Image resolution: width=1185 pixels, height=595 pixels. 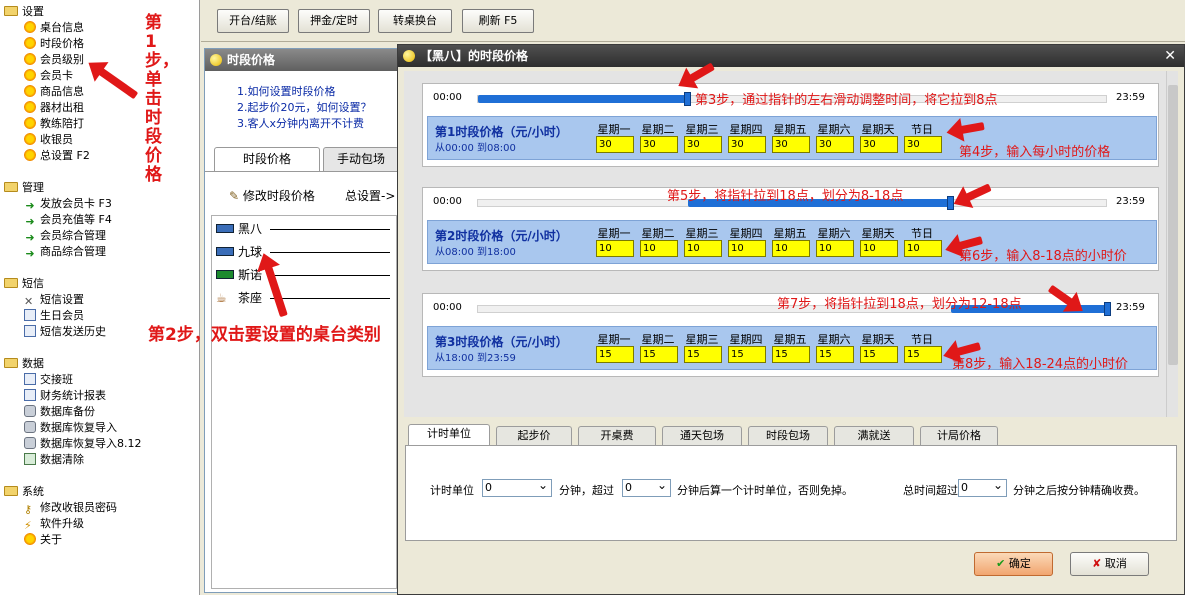 What do you see at coordinates (334, 21) in the screenshot?
I see `deposit-timer-button: 押金/定时` at bounding box center [334, 21].